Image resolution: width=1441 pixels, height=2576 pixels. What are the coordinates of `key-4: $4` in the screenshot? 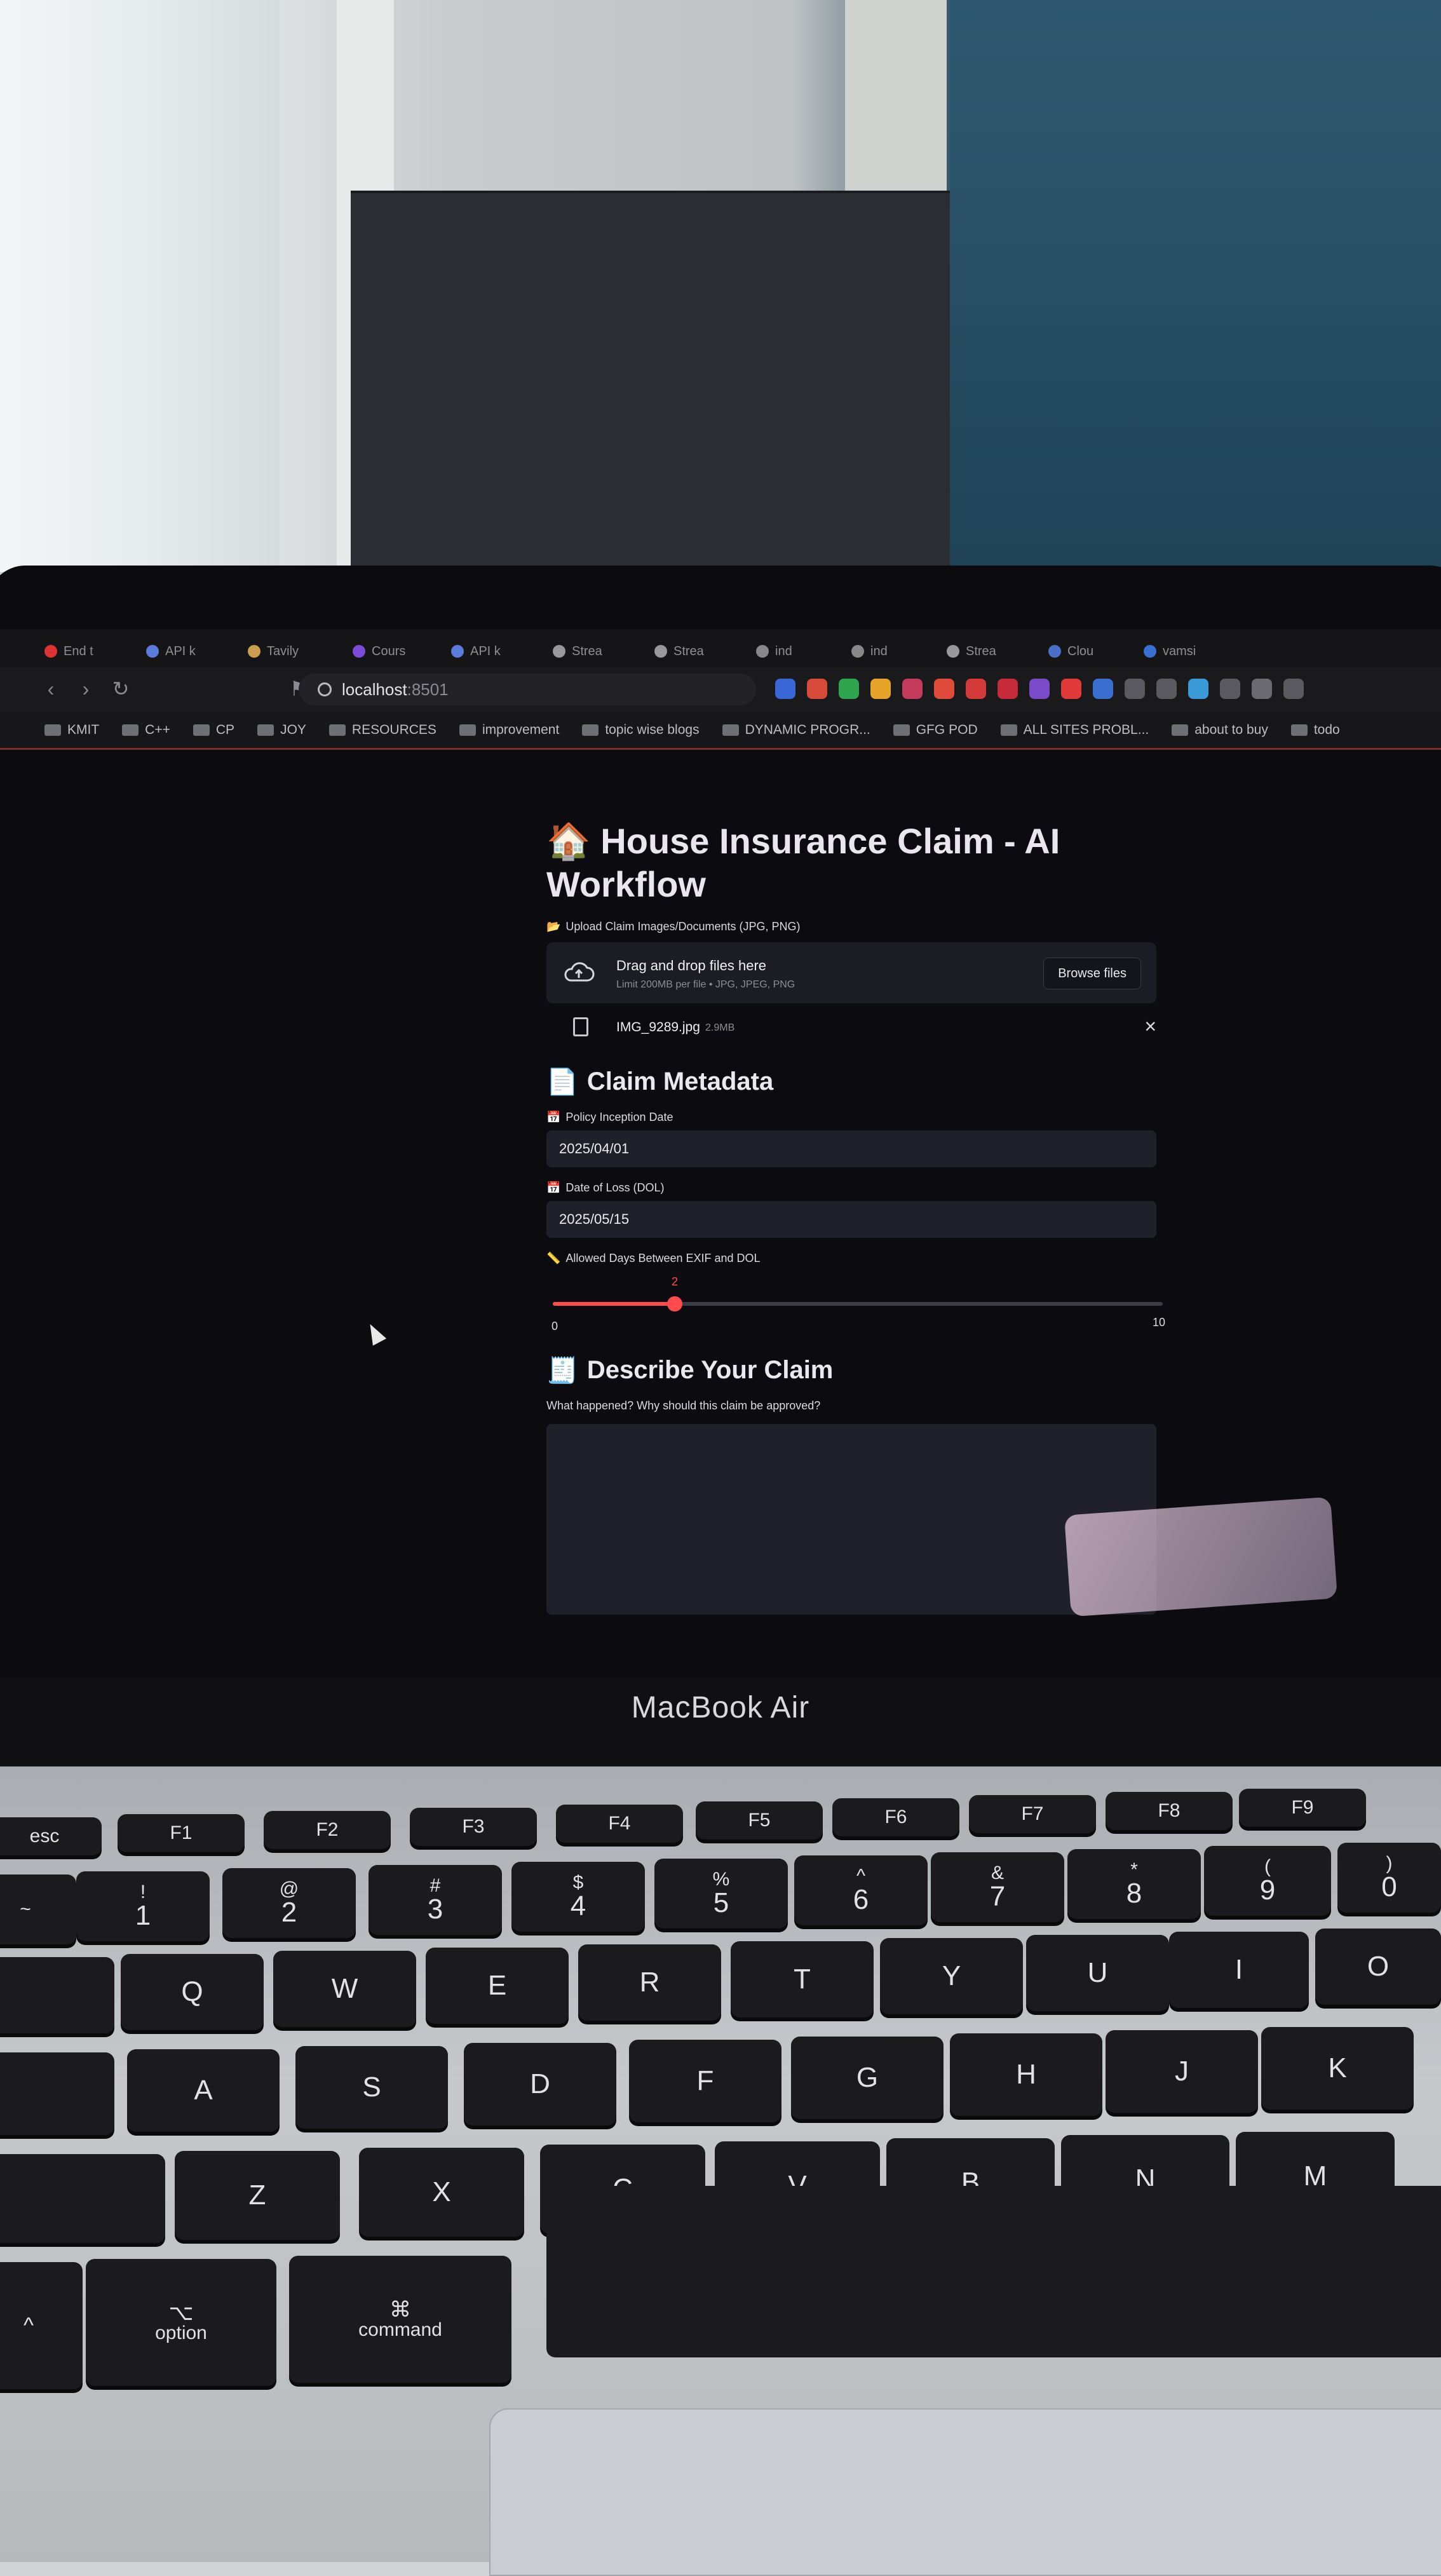 It's located at (578, 1897).